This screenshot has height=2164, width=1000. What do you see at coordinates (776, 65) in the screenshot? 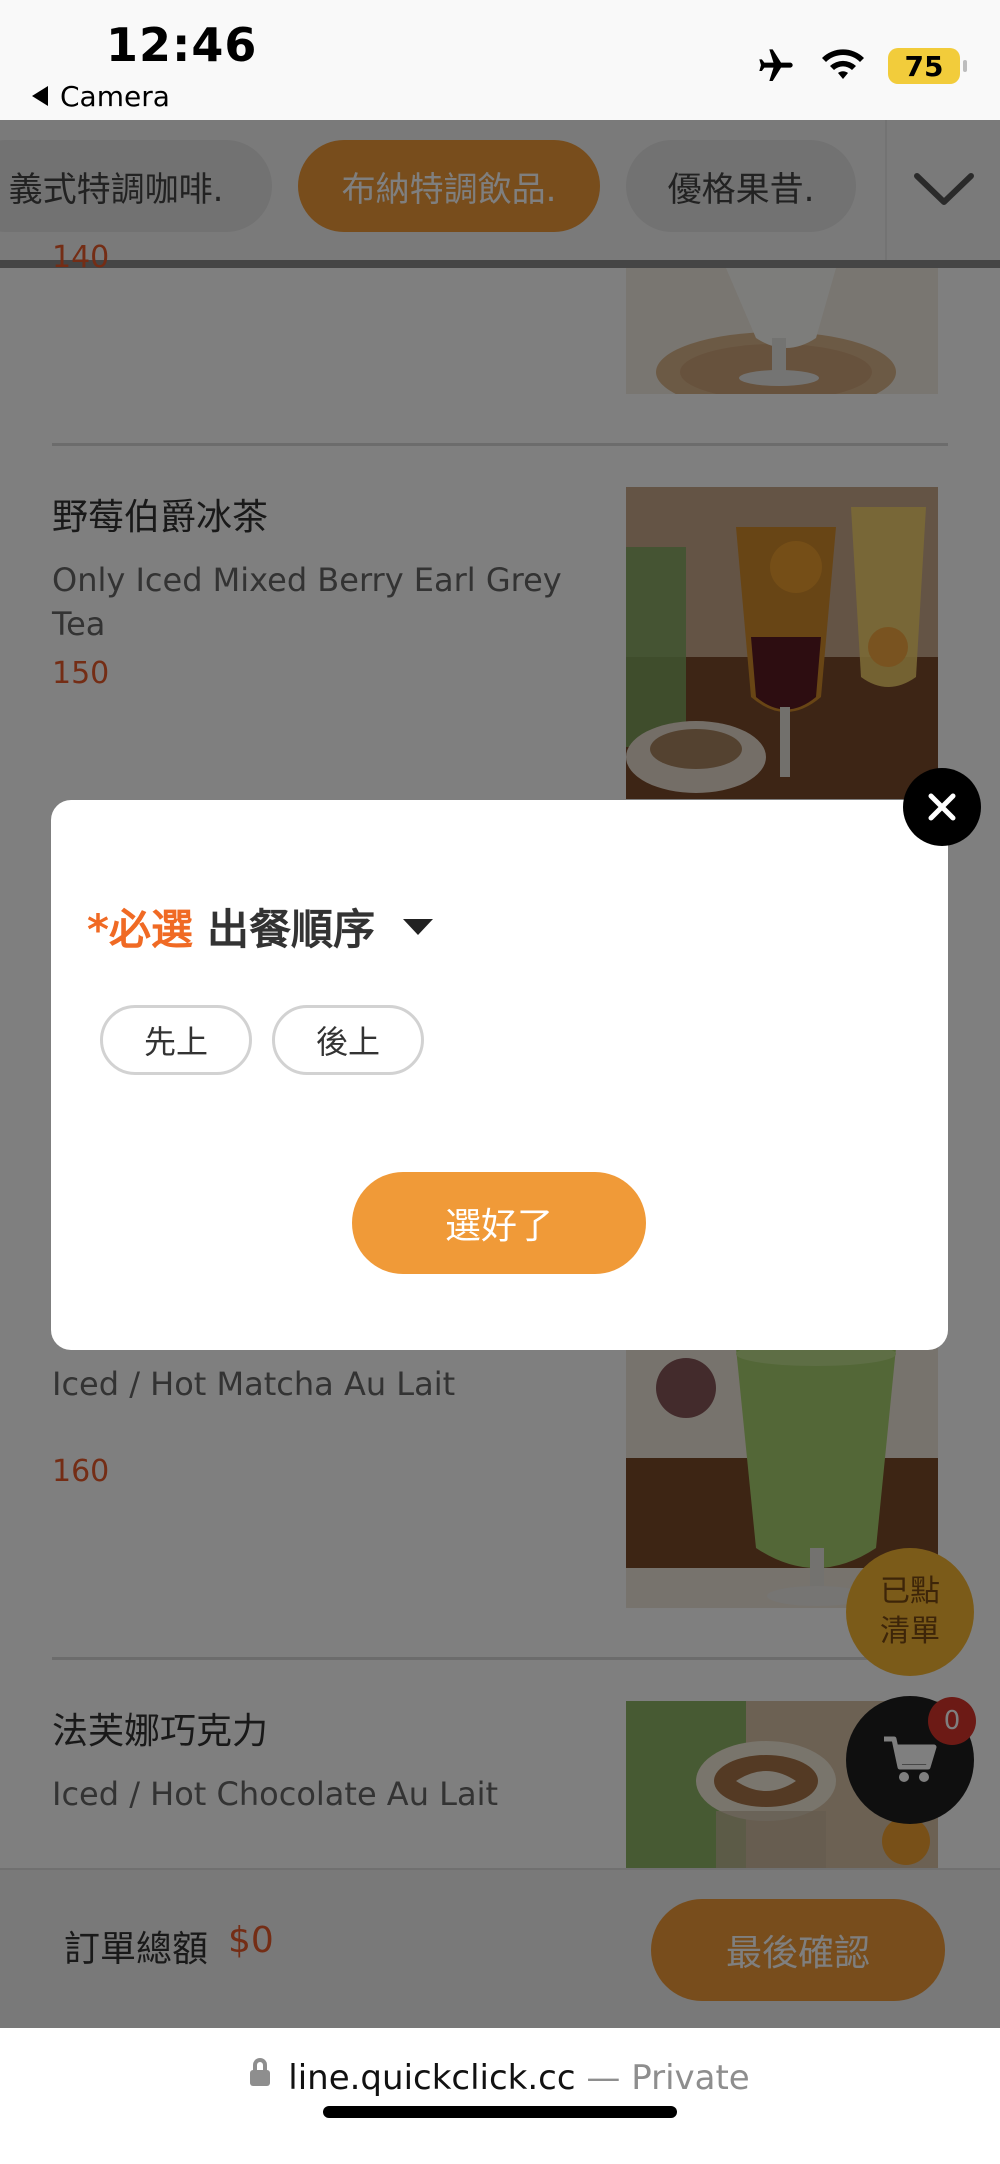
I see `airplane-icon` at bounding box center [776, 65].